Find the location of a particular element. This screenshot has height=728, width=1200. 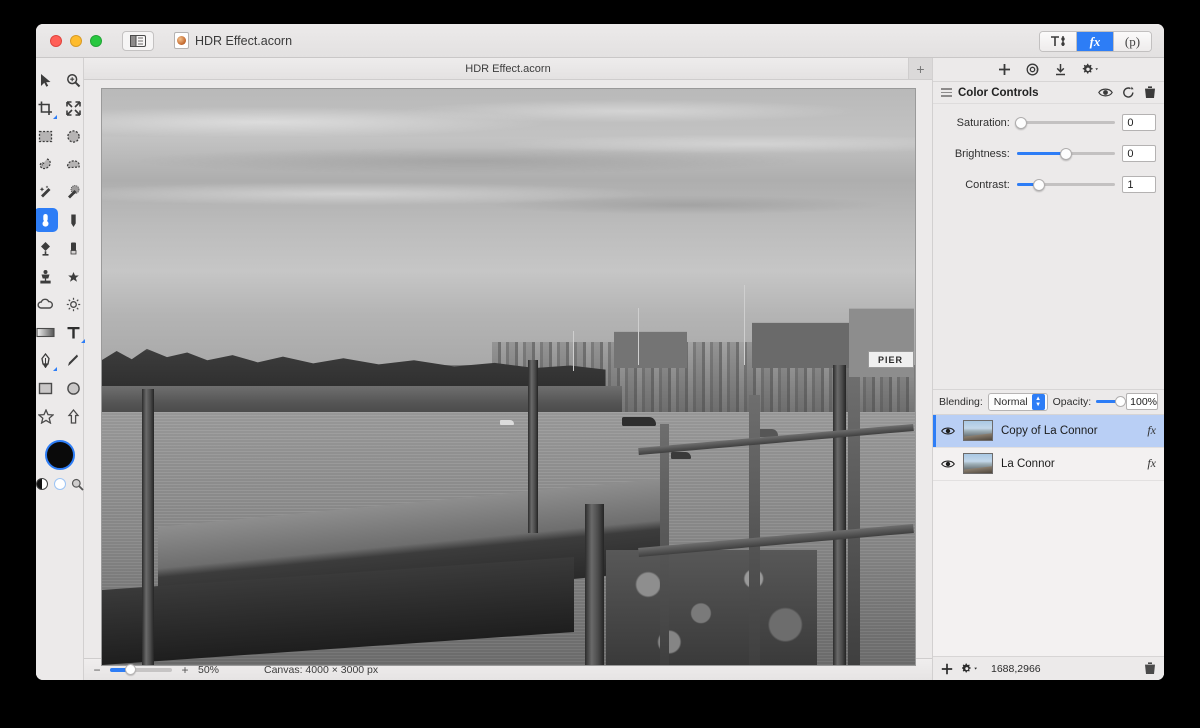

tools-inspector-button is located at coordinates (1058, 41).